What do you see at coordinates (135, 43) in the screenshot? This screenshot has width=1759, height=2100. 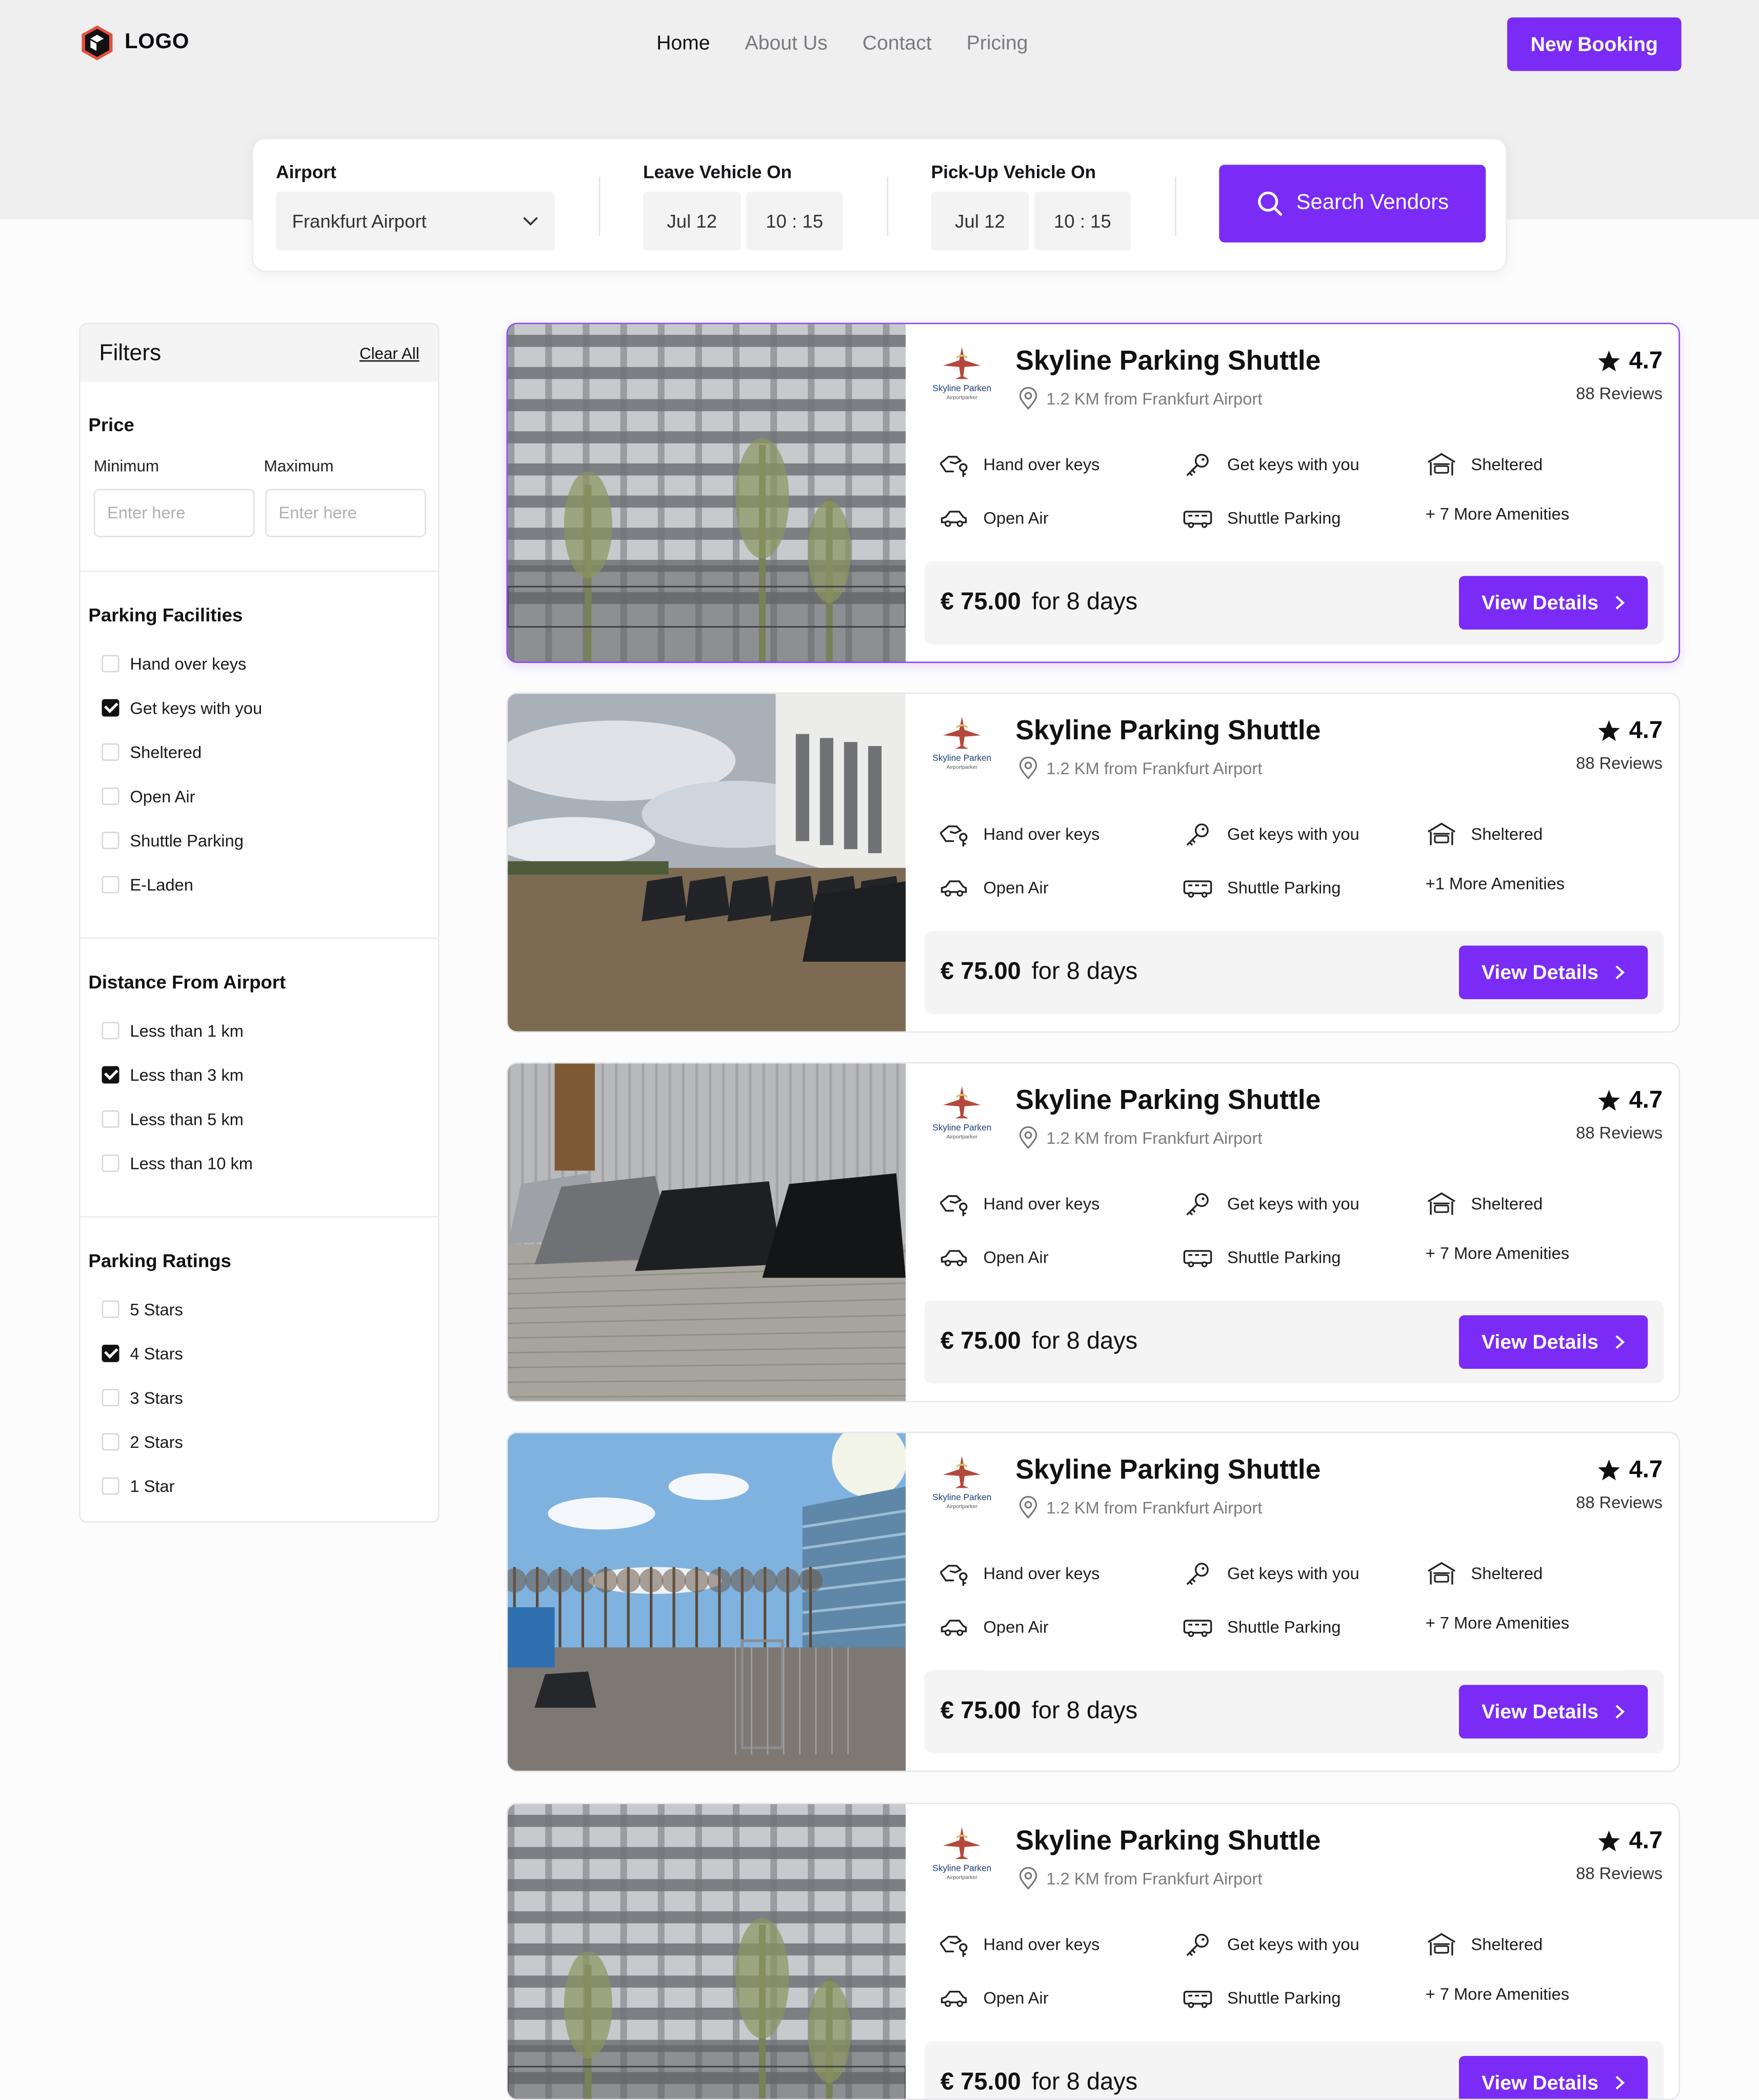 I see `logo: LOGO` at bounding box center [135, 43].